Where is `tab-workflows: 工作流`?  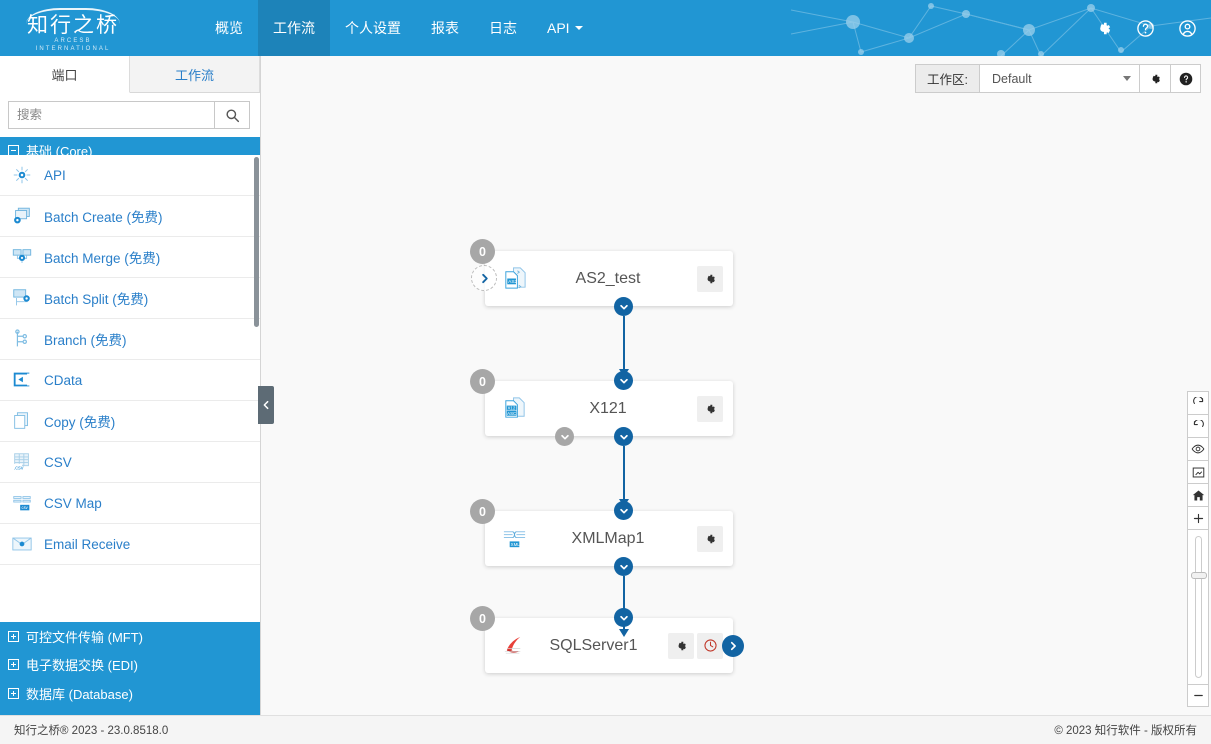
tab-workflows: 工作流 is located at coordinates (195, 74).